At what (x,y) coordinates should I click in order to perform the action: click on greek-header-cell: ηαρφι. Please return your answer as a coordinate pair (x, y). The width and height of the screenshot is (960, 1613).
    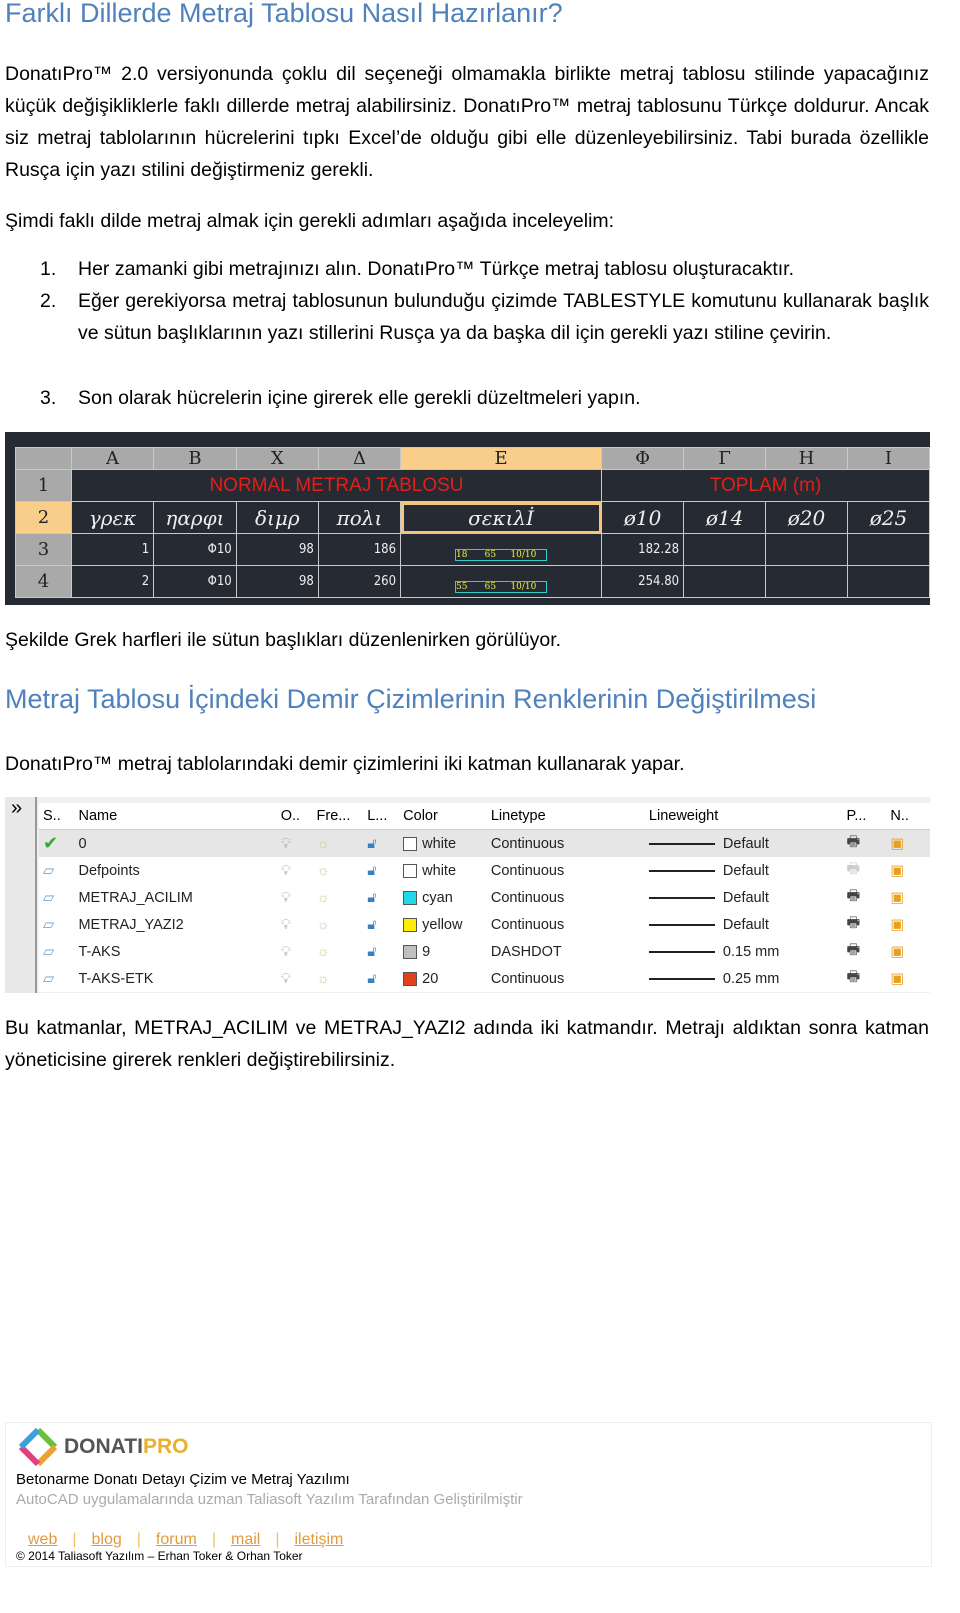
    Looking at the image, I should click on (195, 517).